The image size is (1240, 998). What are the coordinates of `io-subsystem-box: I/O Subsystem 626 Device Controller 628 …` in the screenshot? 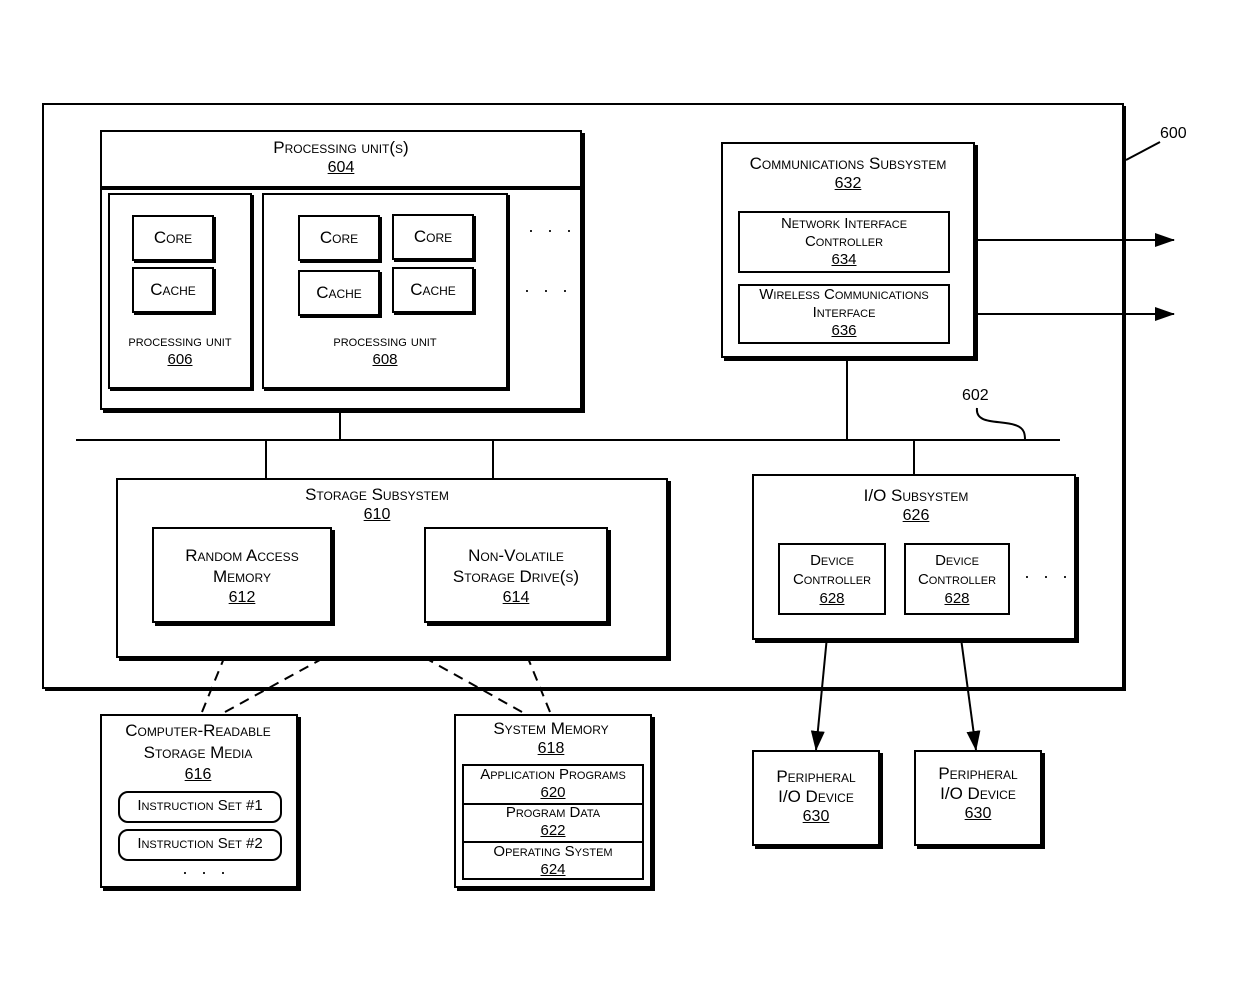 It's located at (914, 557).